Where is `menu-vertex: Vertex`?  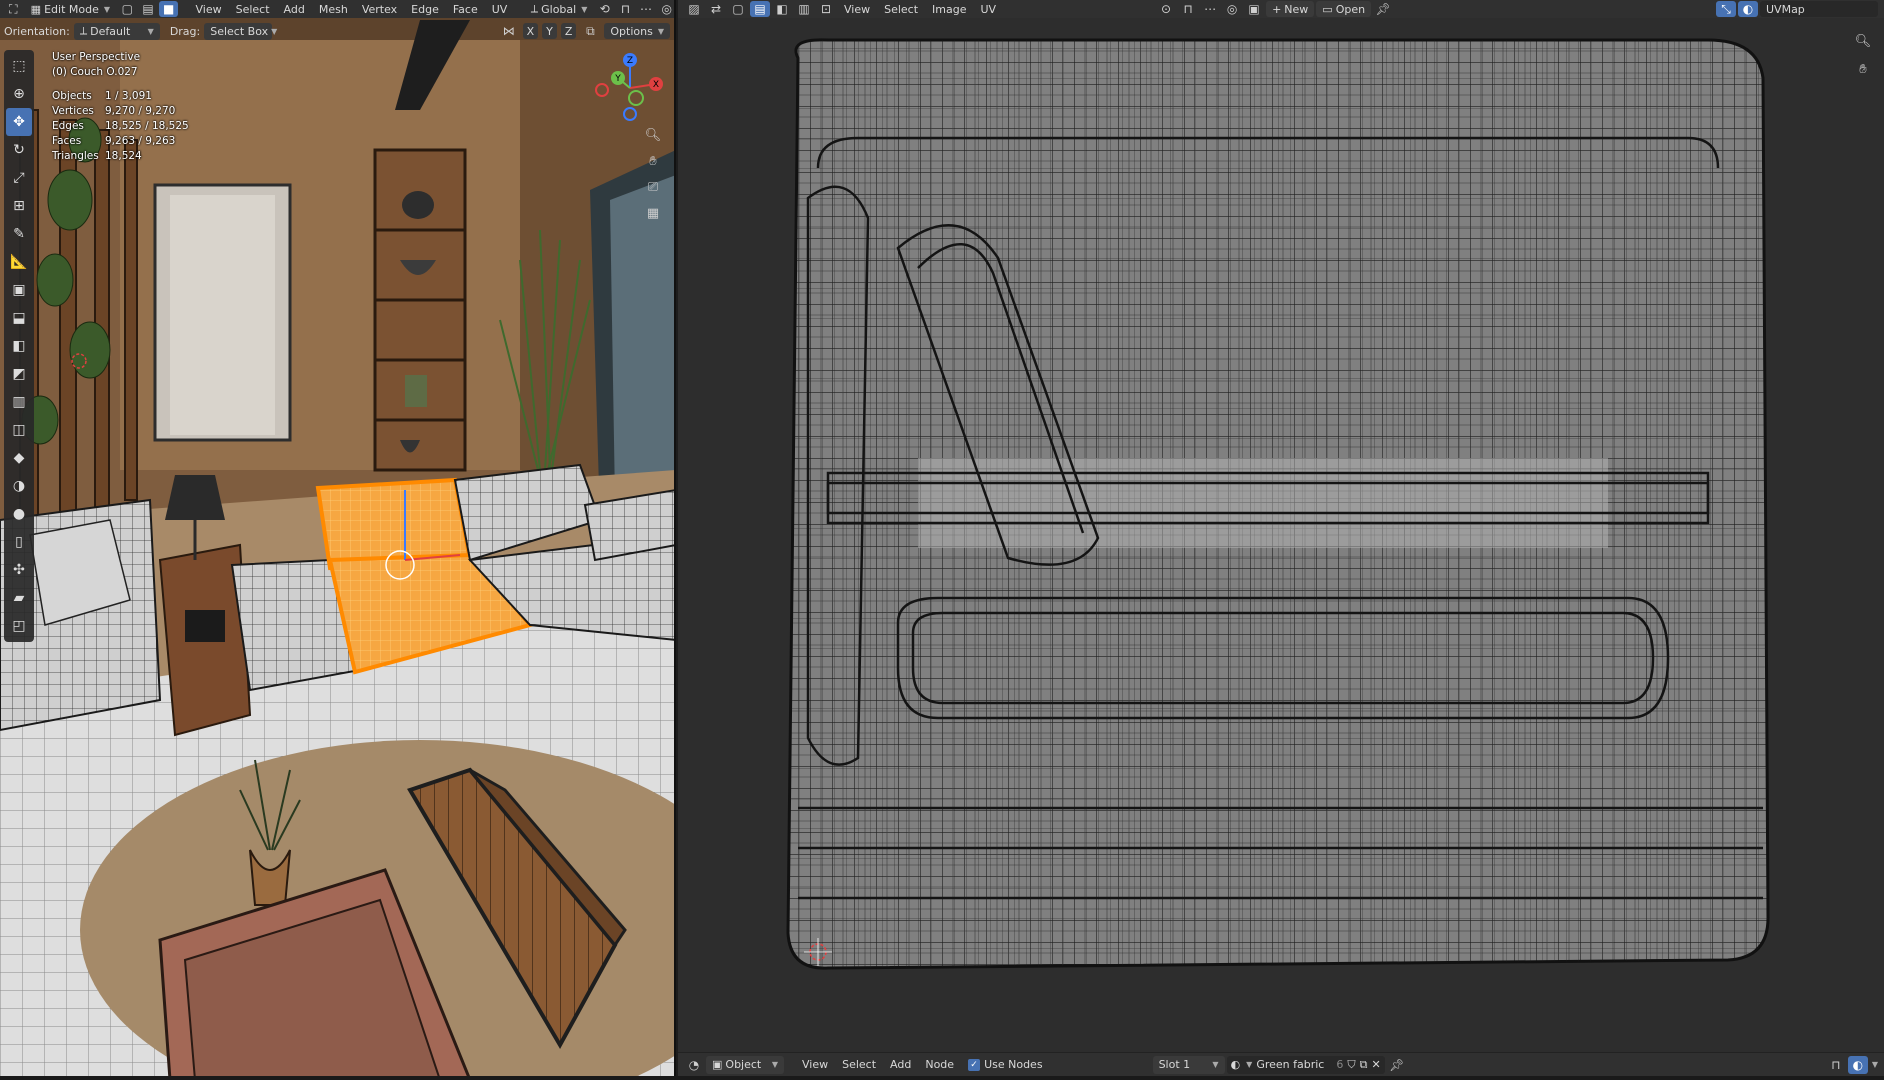
menu-vertex: Vertex is located at coordinates (379, 9).